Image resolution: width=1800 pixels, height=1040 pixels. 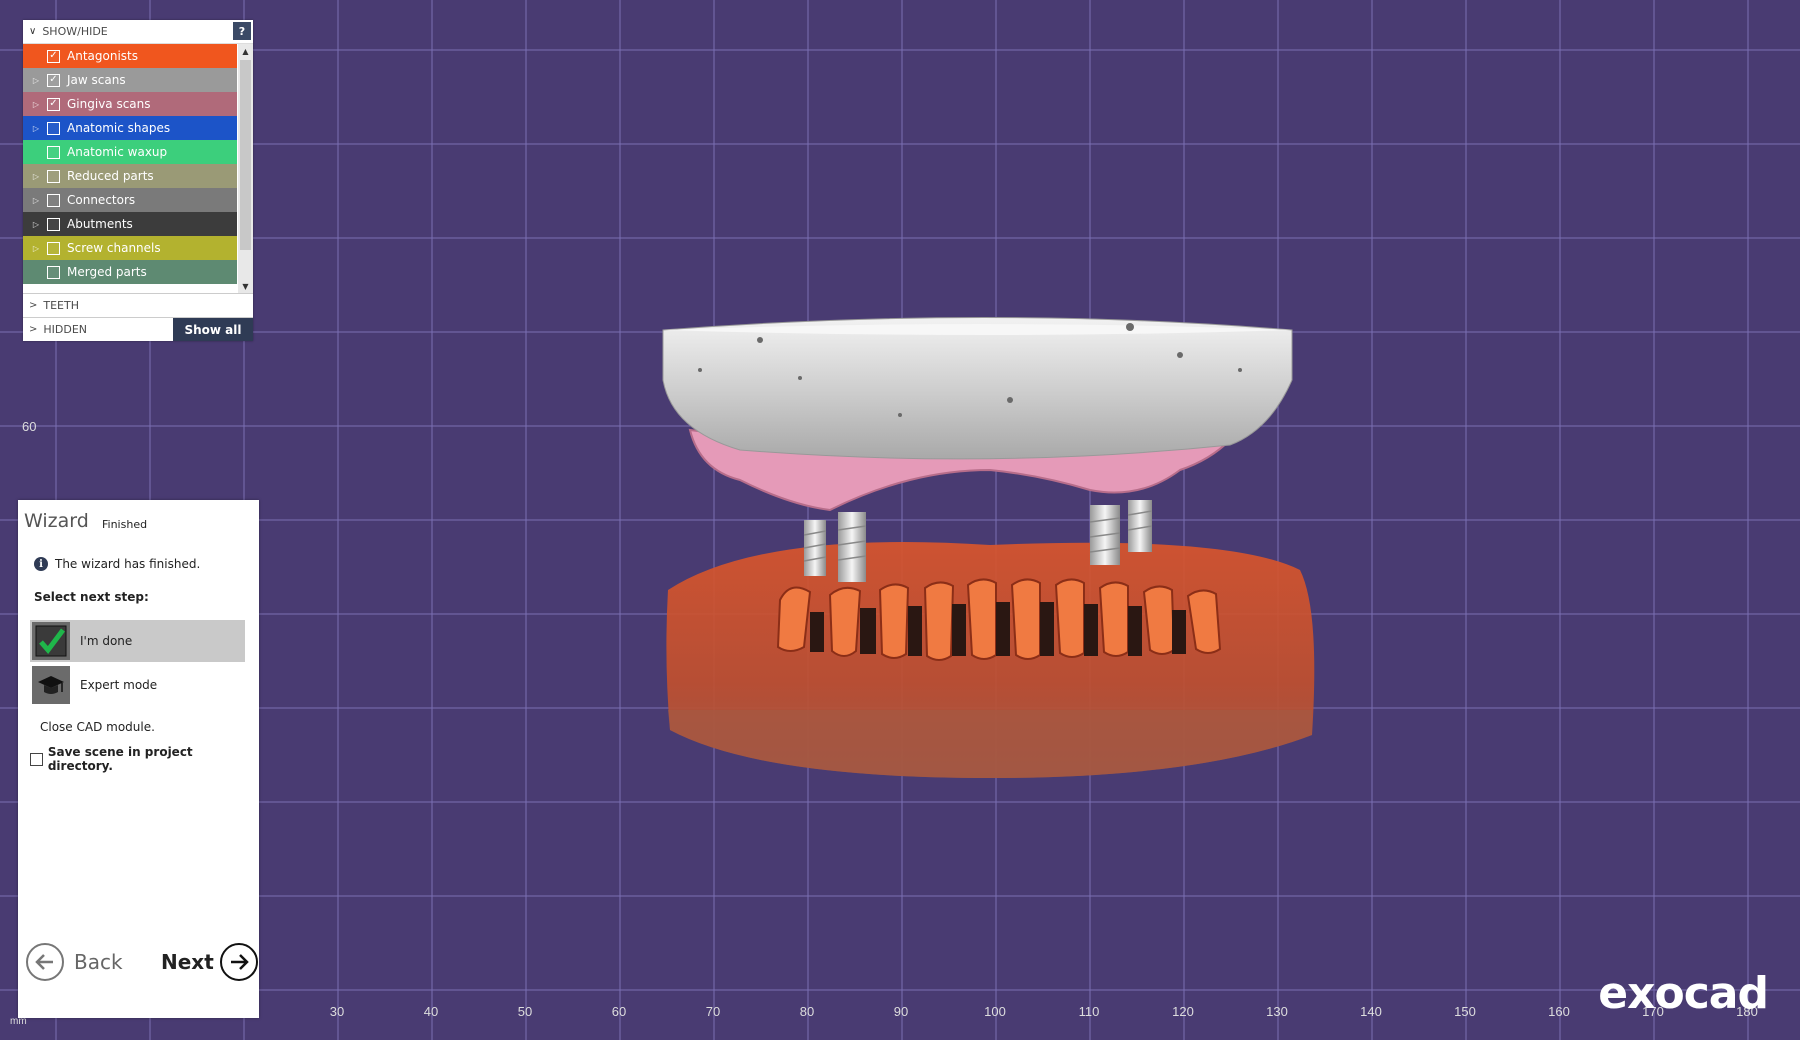 I want to click on next-label: Next, so click(x=187, y=962).